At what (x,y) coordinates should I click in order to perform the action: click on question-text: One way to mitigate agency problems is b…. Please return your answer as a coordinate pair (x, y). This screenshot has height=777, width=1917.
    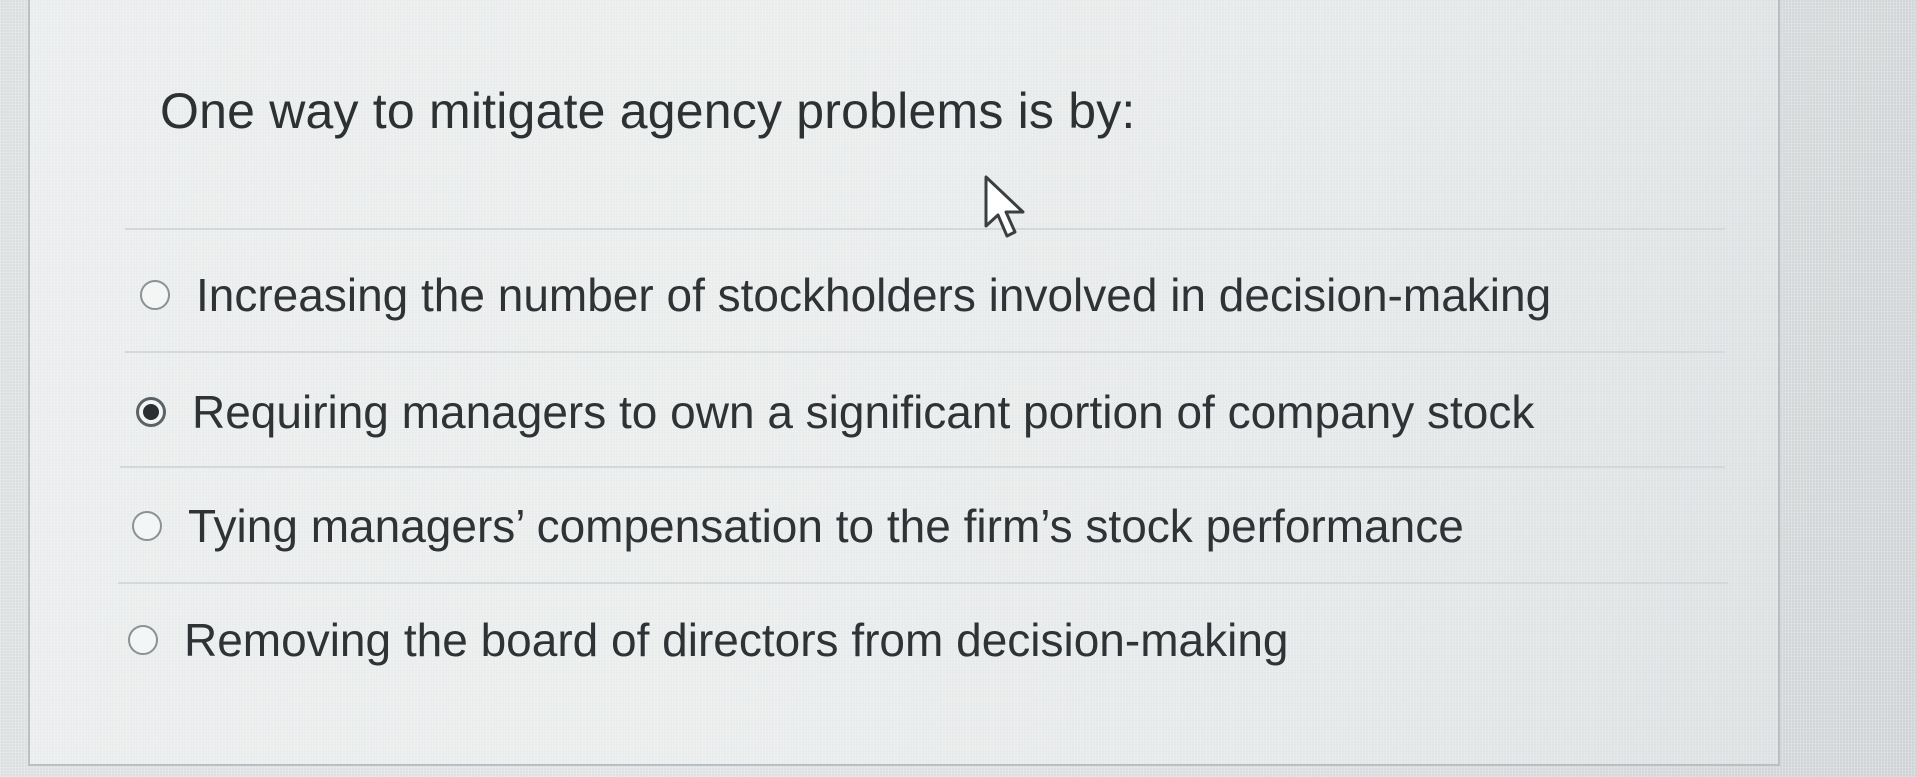
    Looking at the image, I should click on (648, 111).